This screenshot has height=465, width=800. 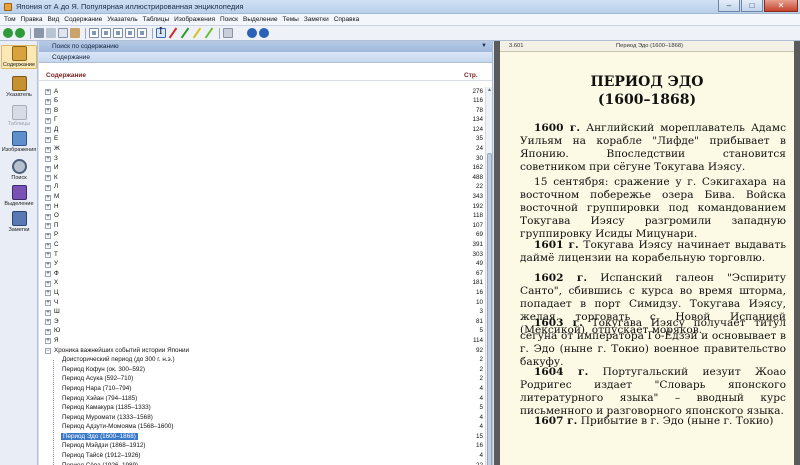 What do you see at coordinates (252, 33) in the screenshot?
I see `nav-back-icon` at bounding box center [252, 33].